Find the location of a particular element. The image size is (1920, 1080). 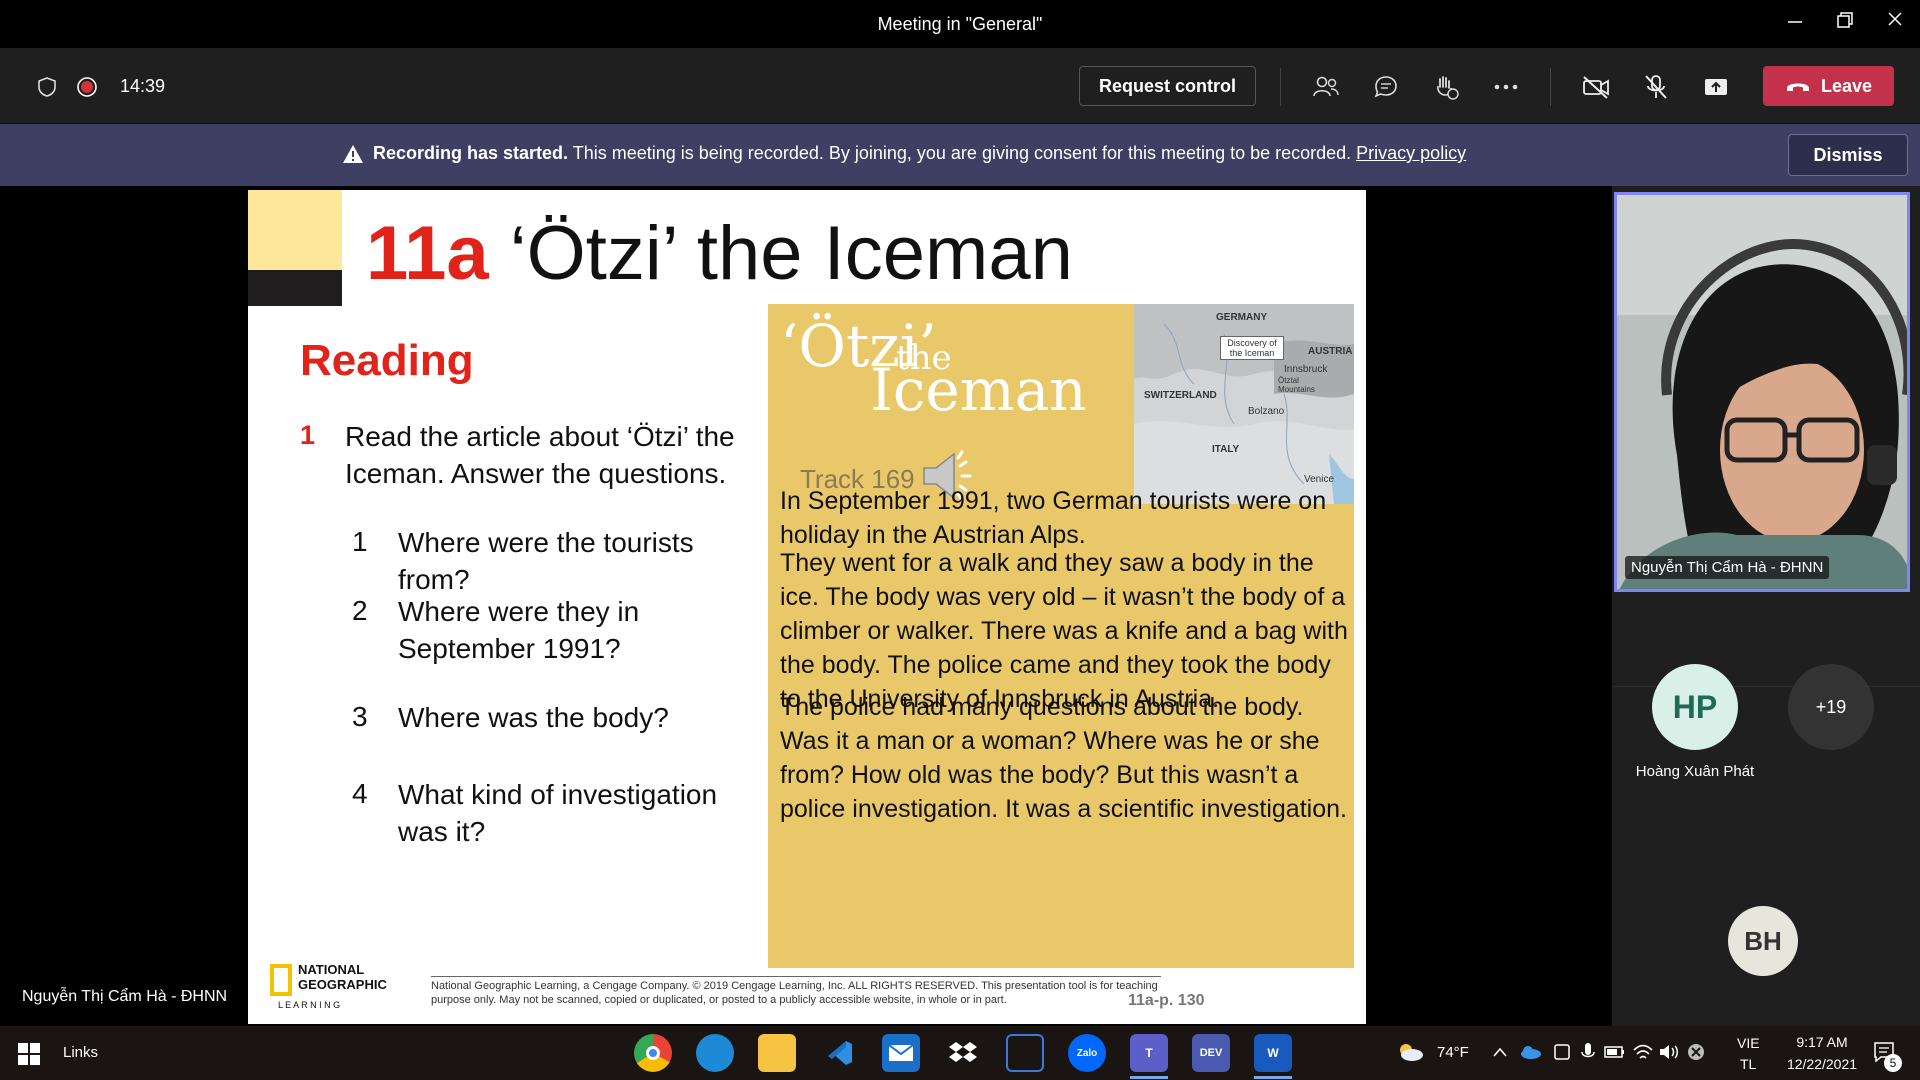

restore-icon is located at coordinates (1845, 20).